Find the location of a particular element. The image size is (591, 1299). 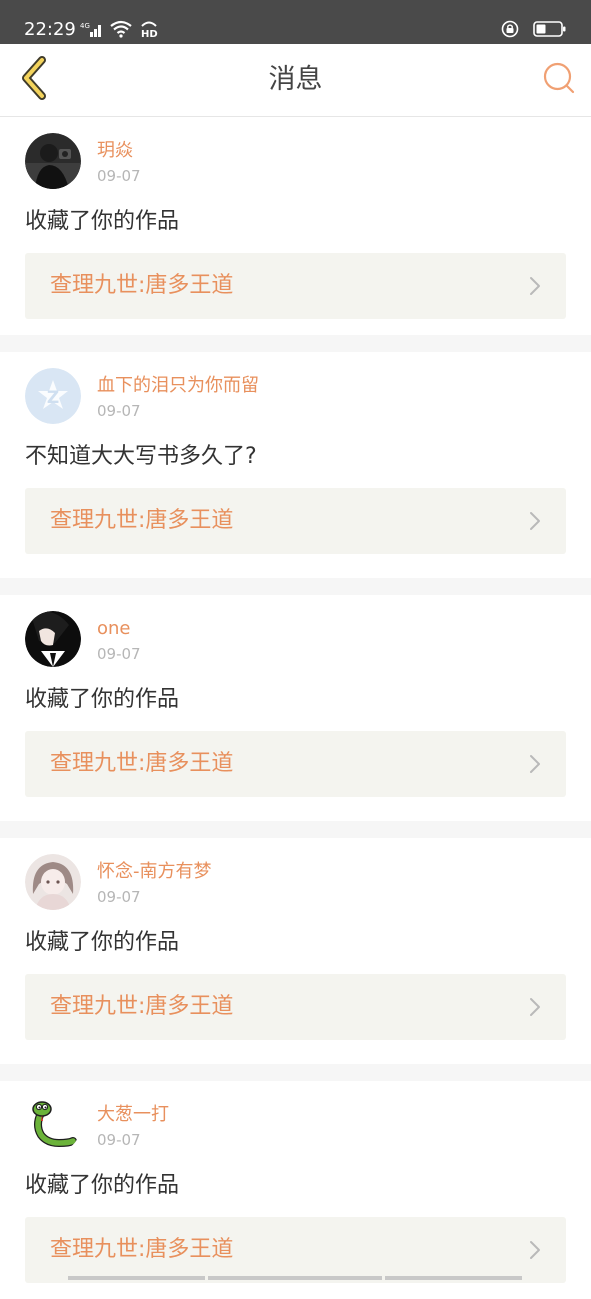

message-text: 不知道大大写书多久了? is located at coordinates (141, 456).